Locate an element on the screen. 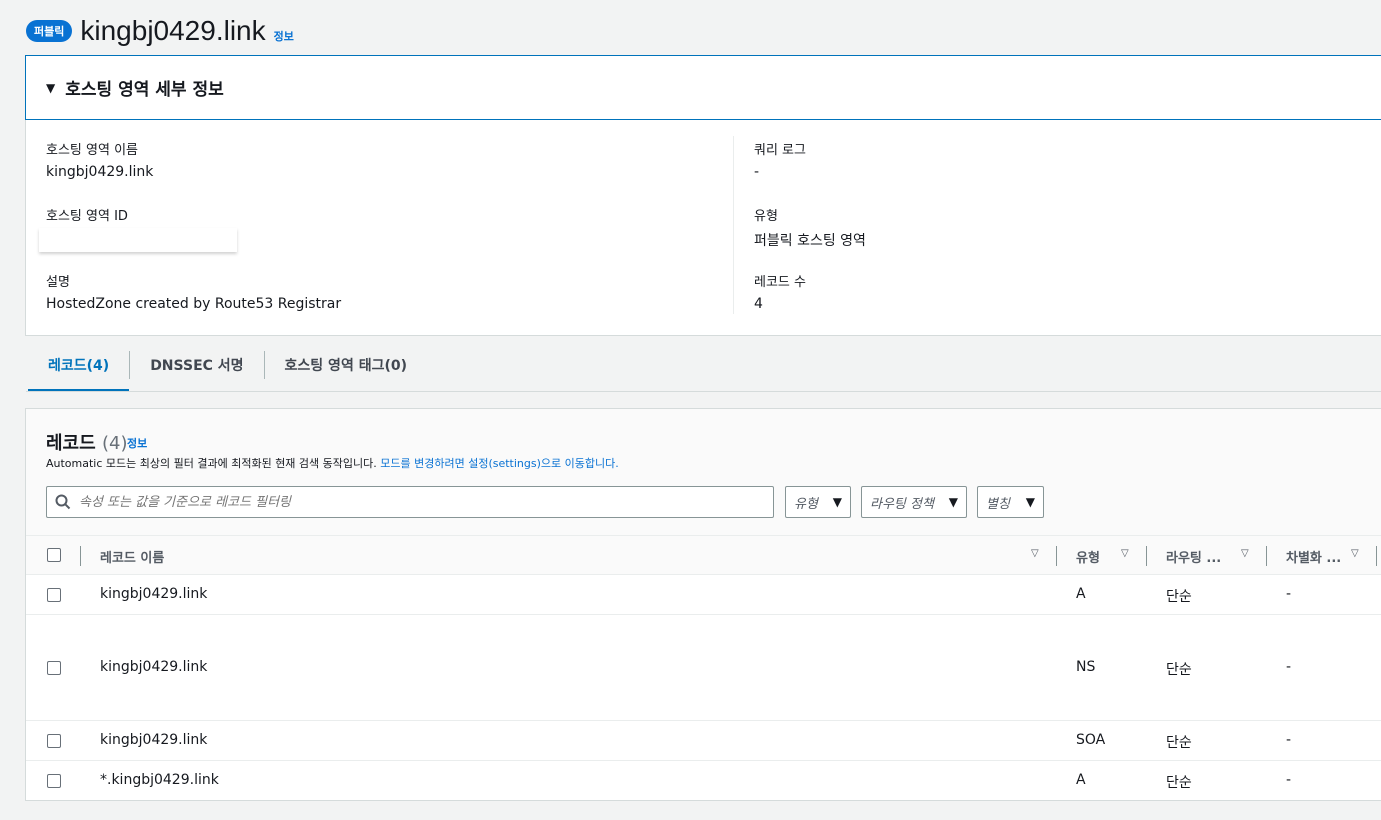  column-header-record-name: 레코드 이름 is located at coordinates (132, 556).